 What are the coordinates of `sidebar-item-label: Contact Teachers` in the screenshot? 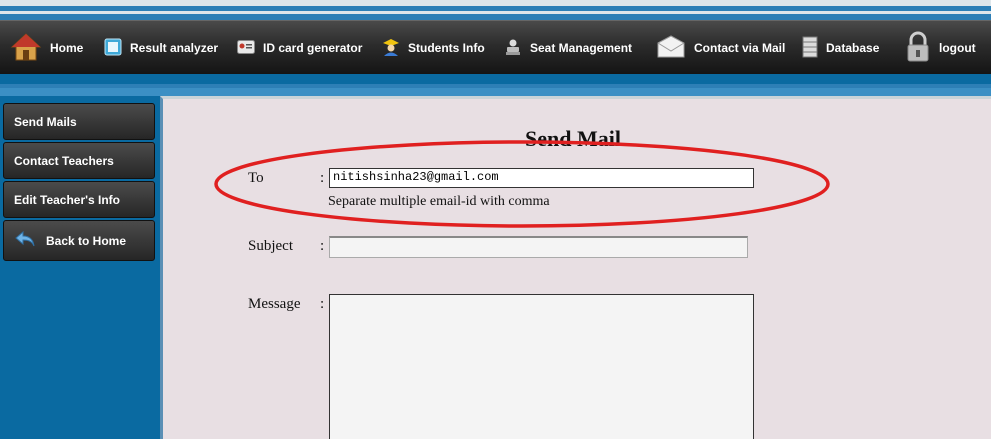 It's located at (64, 160).